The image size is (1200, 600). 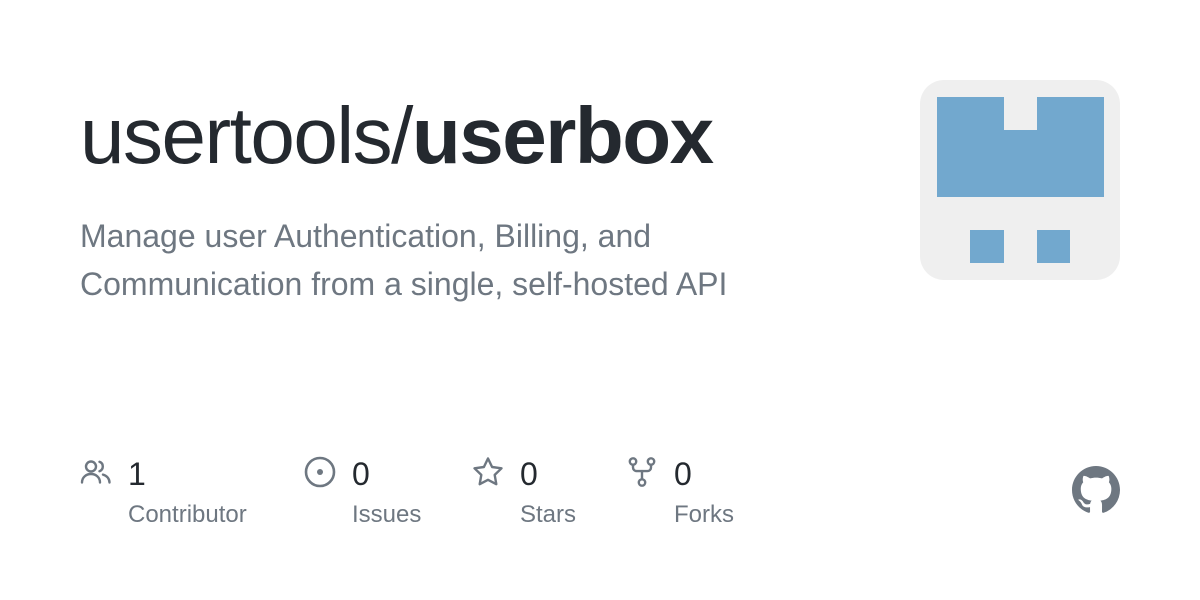 What do you see at coordinates (187, 514) in the screenshot?
I see `contributors-label: Contributor` at bounding box center [187, 514].